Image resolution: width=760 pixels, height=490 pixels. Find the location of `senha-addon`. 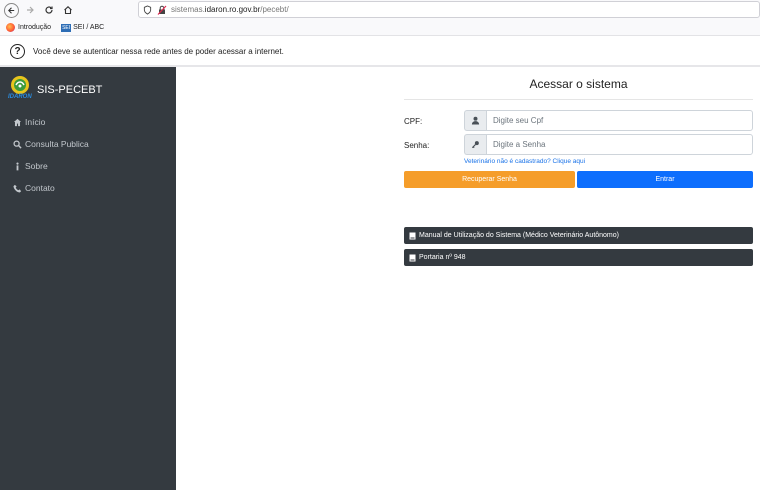

senha-addon is located at coordinates (475, 144).